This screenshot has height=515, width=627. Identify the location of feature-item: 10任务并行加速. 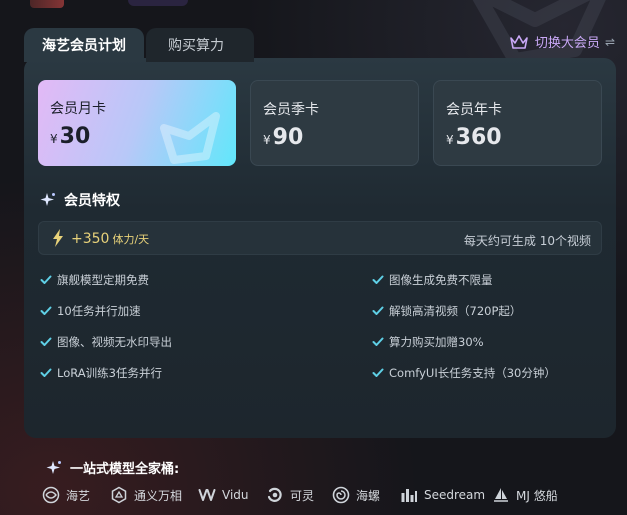
(90, 311).